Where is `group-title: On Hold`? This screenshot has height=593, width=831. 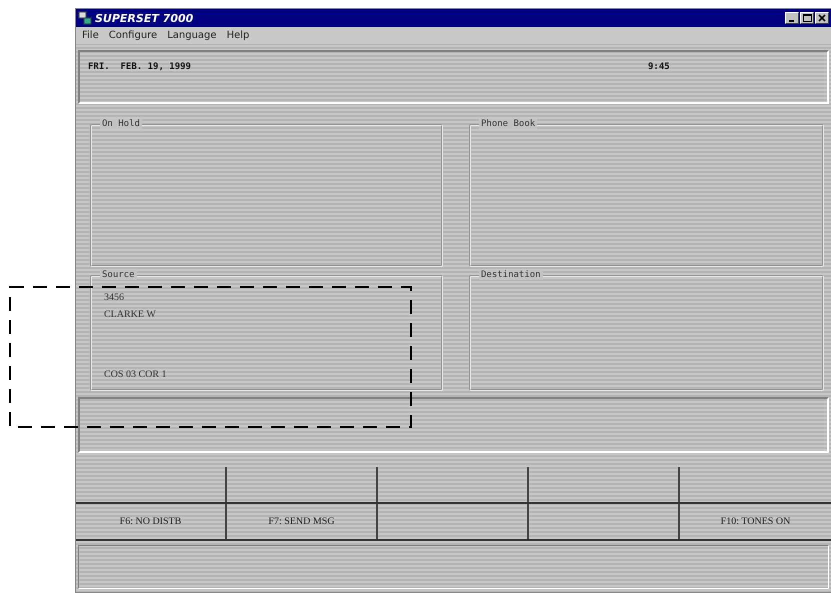 group-title: On Hold is located at coordinates (121, 124).